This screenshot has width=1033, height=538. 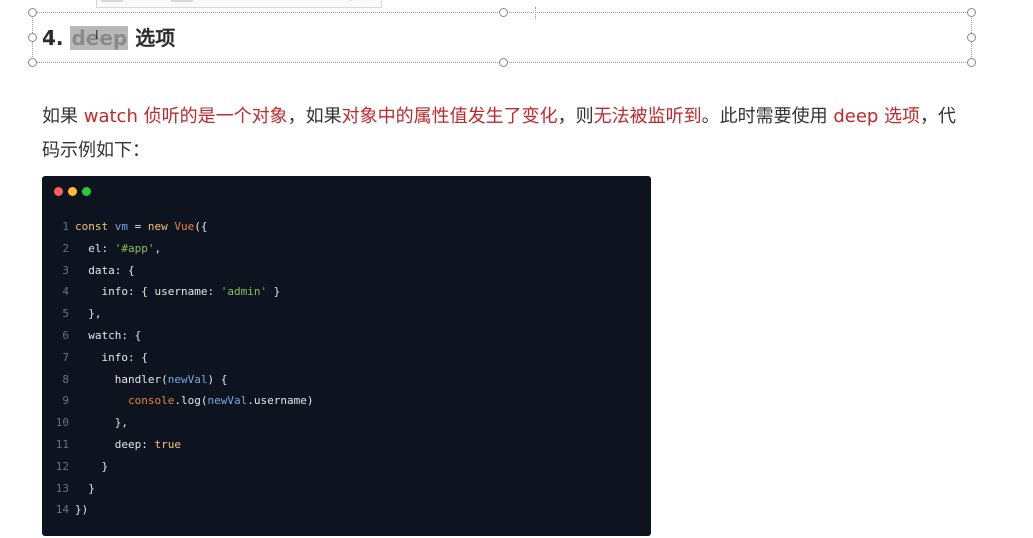 I want to click on code-text: handler(newVal) {, so click(x=151, y=380).